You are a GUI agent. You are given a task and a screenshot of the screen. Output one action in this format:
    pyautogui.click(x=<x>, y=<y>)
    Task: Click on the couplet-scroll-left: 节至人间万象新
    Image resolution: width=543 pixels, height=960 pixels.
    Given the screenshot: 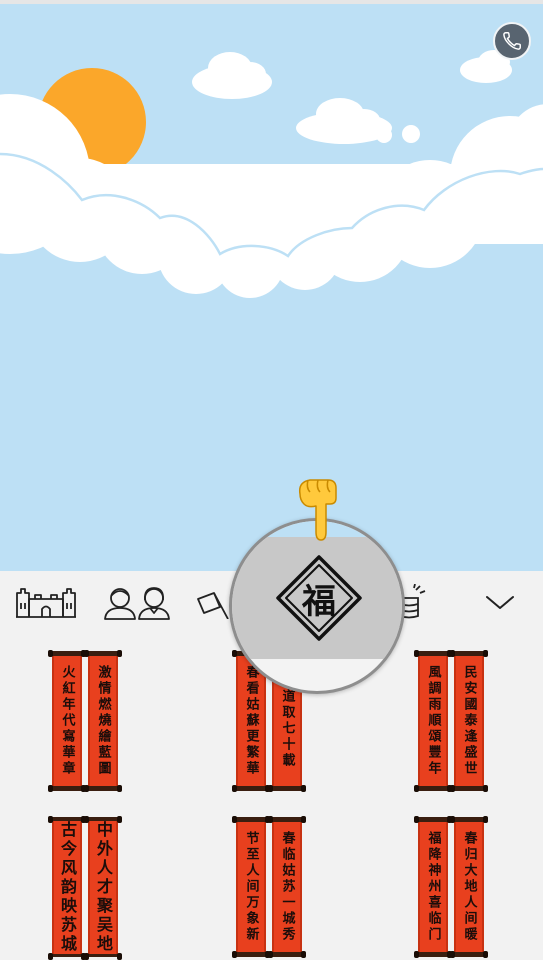 What is the action you would take?
    pyautogui.click(x=251, y=887)
    